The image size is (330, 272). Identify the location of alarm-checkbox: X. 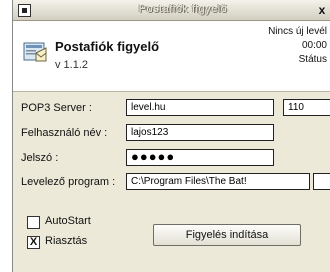
(33, 242).